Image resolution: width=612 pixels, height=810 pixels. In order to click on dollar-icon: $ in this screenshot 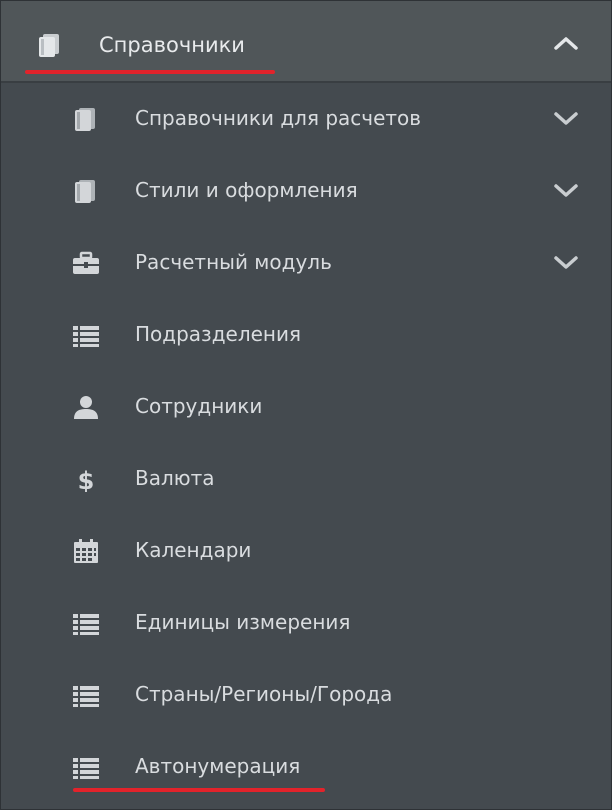, I will do `click(86, 479)`.